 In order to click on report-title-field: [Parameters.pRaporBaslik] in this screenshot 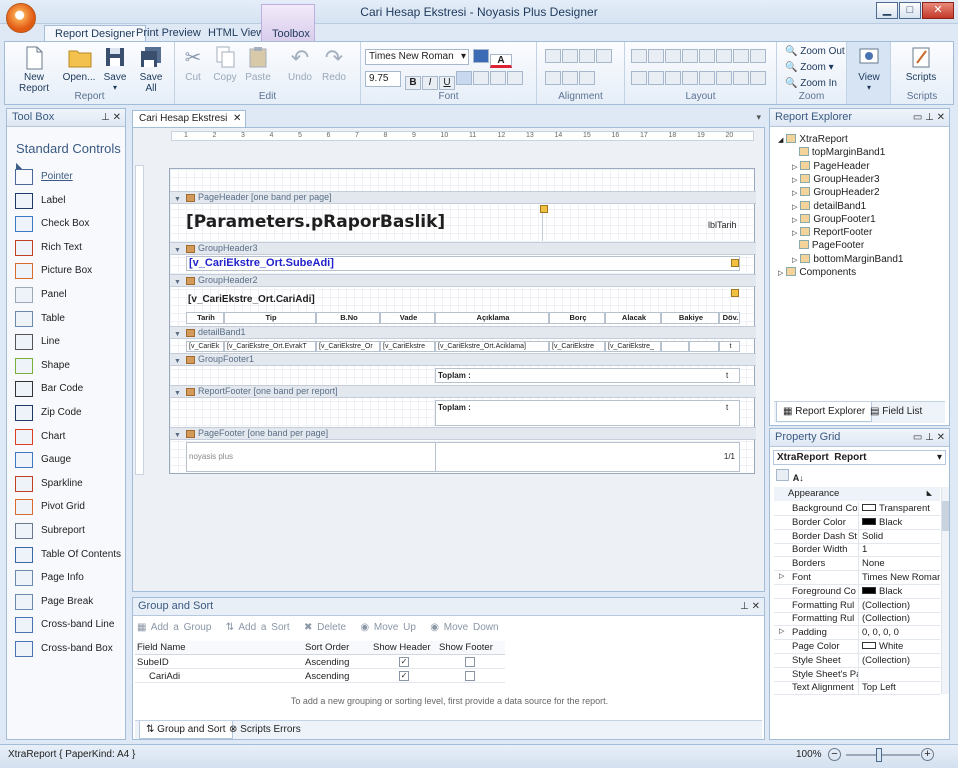, I will do `click(315, 222)`.